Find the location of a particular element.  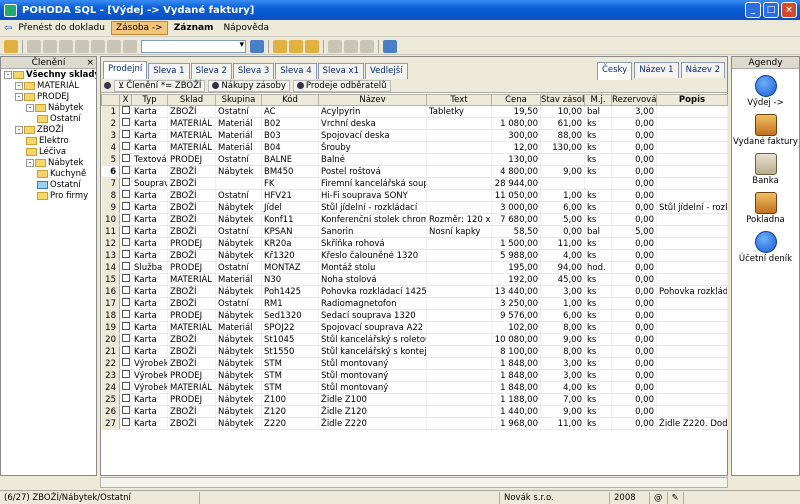

sort-nazev2: Název 2 is located at coordinates (702, 70).